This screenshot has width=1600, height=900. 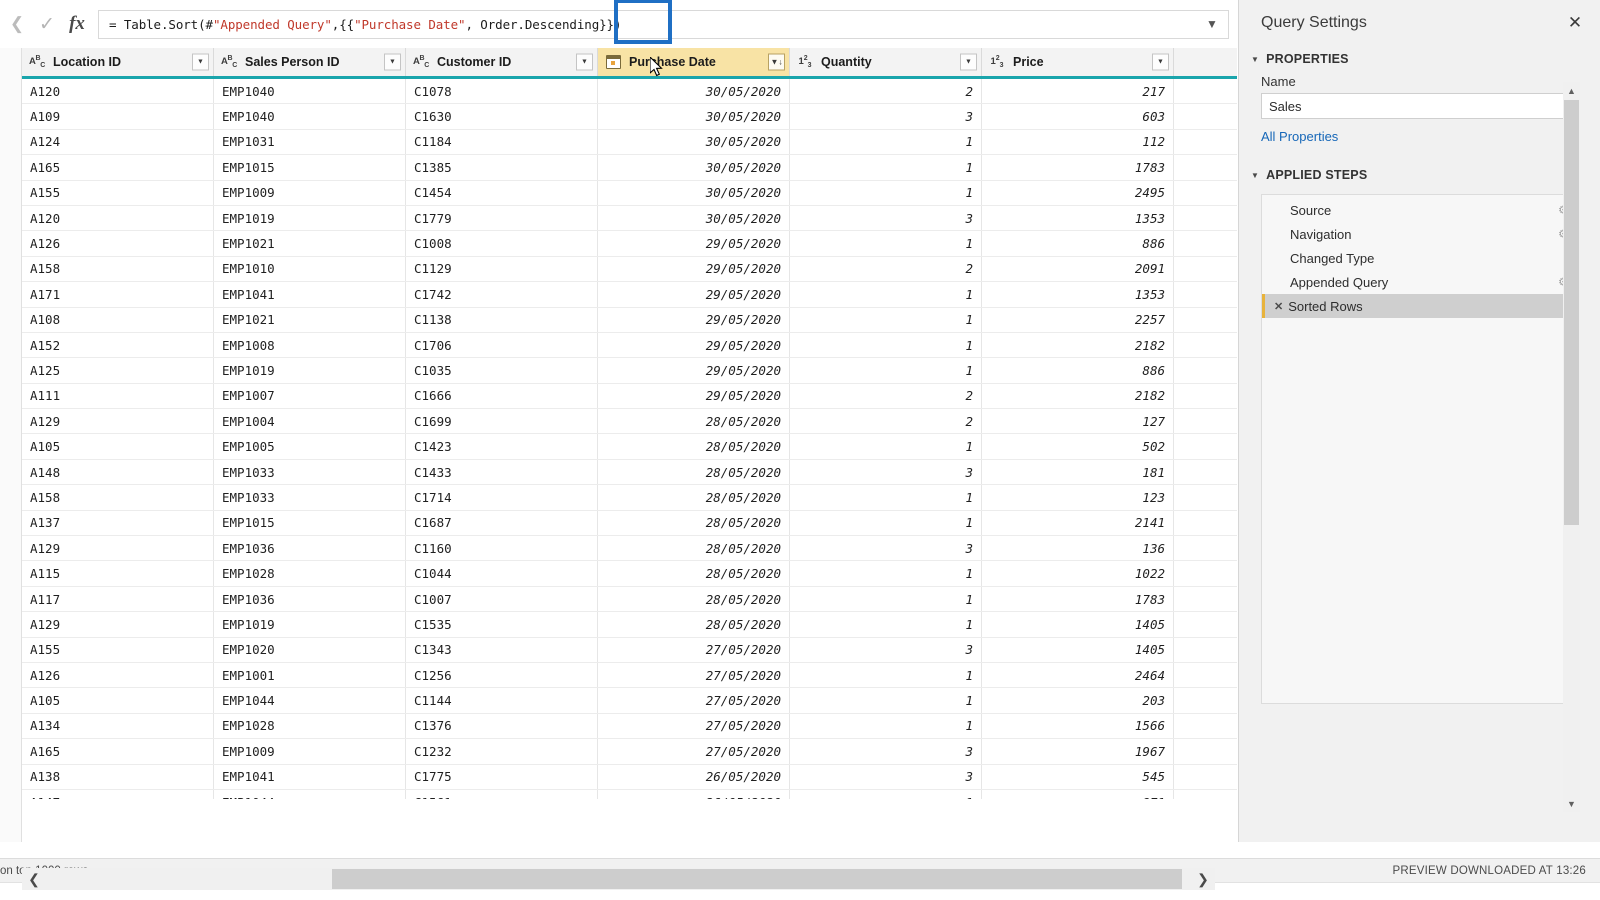 What do you see at coordinates (1419, 282) in the screenshot?
I see `applied-step-appended-query: Appended Query⚙` at bounding box center [1419, 282].